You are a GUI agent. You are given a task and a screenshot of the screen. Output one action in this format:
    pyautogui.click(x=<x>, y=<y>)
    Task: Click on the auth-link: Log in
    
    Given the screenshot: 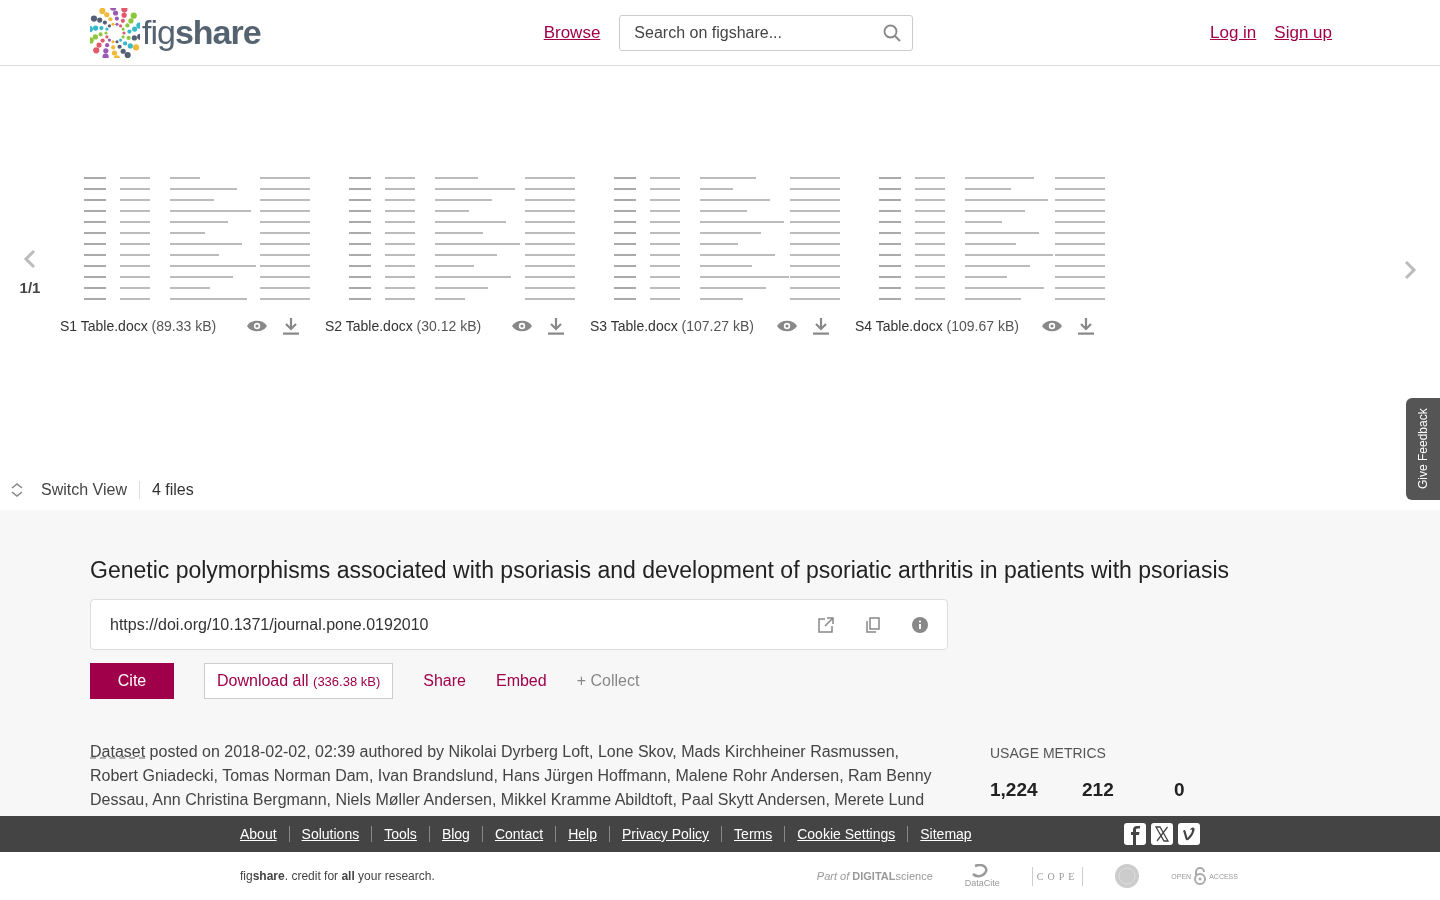 What is the action you would take?
    pyautogui.click(x=1233, y=32)
    